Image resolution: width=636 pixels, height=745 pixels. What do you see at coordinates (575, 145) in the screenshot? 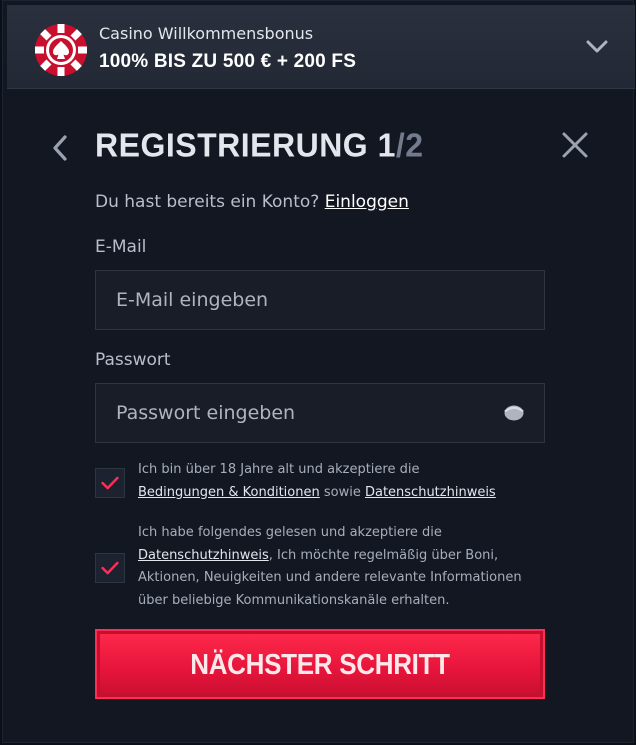
I see `close-button` at bounding box center [575, 145].